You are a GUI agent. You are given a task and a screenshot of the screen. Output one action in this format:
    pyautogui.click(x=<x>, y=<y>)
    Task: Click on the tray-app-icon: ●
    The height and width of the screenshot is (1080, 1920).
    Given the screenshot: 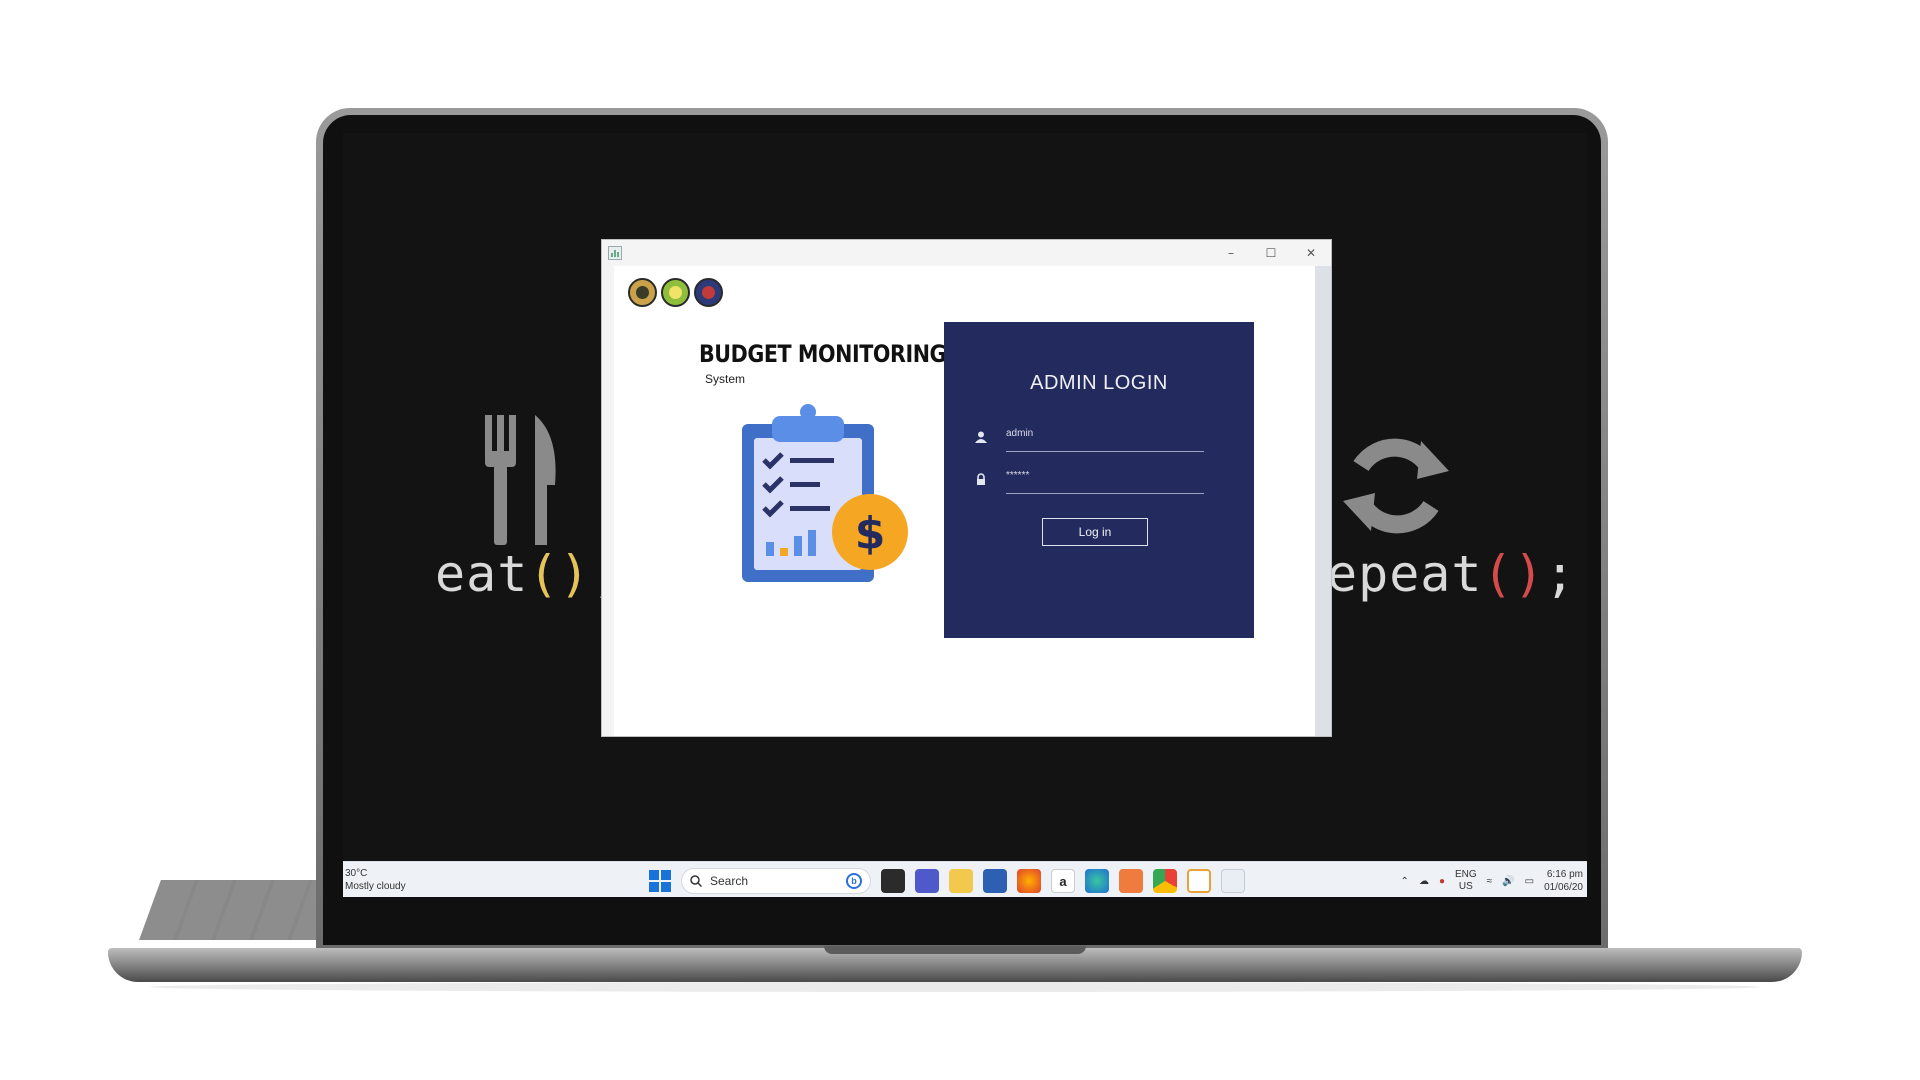 What is the action you would take?
    pyautogui.click(x=1442, y=881)
    